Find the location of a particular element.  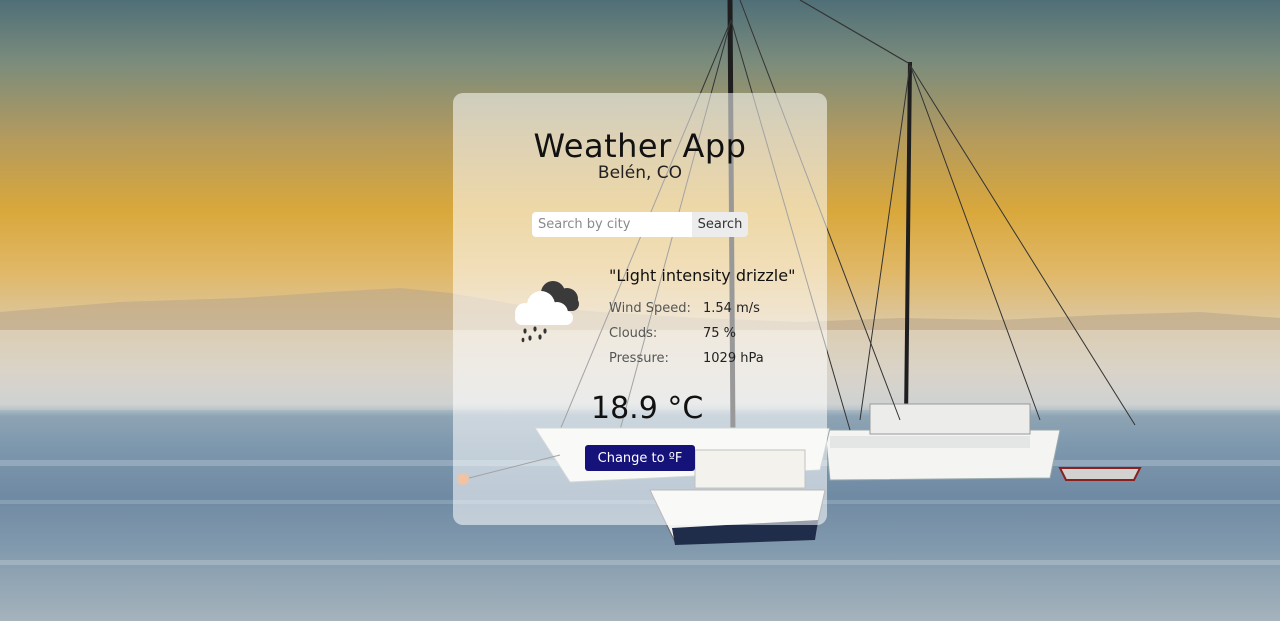

search-input is located at coordinates (612, 224).